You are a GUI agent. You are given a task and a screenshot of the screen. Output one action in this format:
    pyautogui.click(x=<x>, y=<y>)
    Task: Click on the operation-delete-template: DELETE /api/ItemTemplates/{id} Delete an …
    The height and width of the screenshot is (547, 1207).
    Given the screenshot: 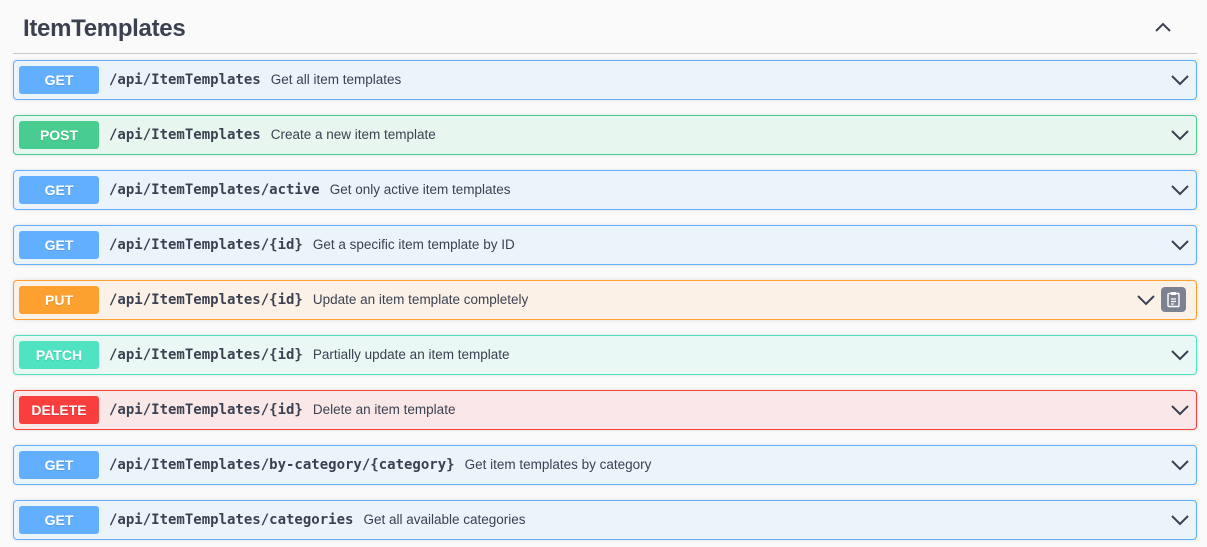 What is the action you would take?
    pyautogui.click(x=605, y=410)
    